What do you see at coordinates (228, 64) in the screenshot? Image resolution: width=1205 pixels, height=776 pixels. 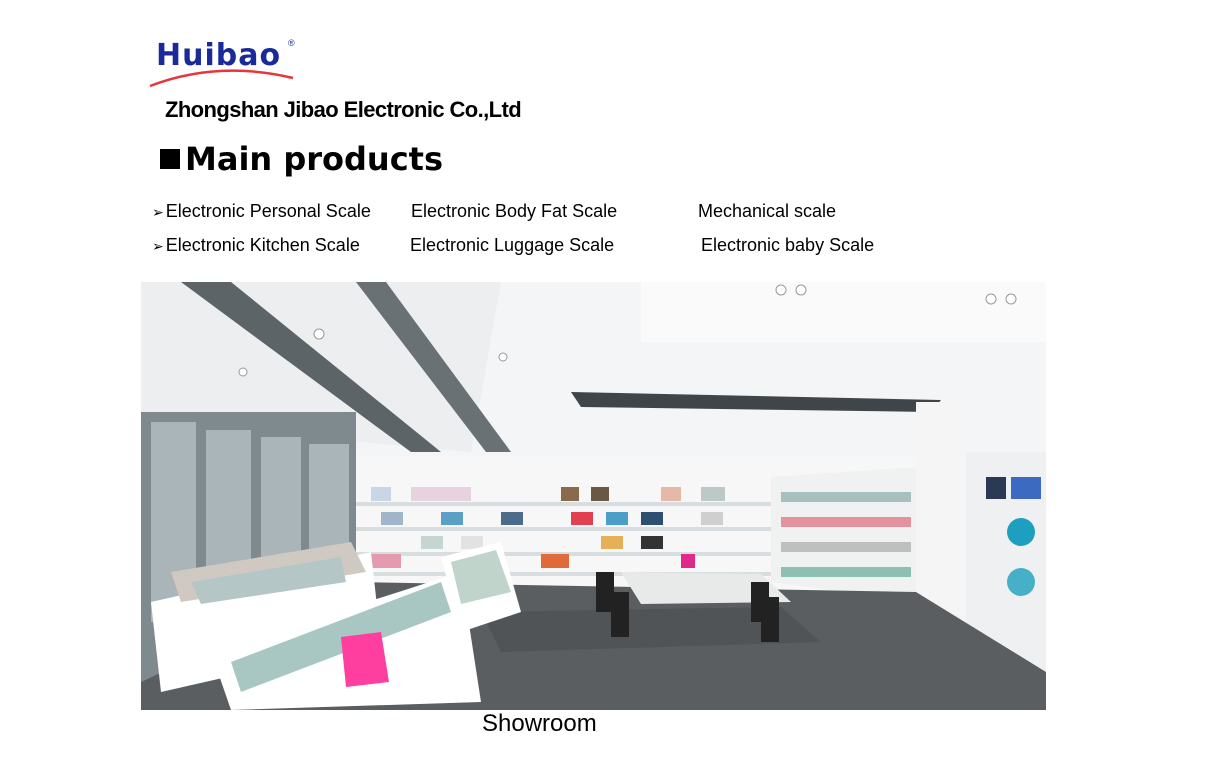 I see `company-logo: Huibao ®` at bounding box center [228, 64].